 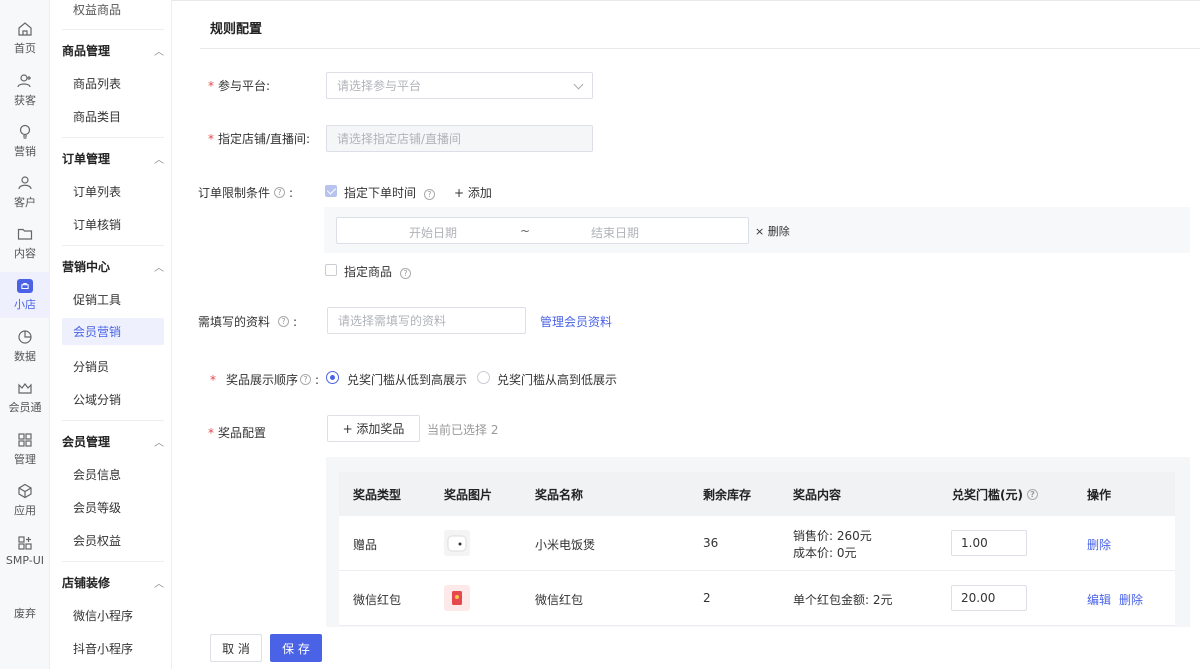 What do you see at coordinates (1099, 495) in the screenshot?
I see `col-header: 操作` at bounding box center [1099, 495].